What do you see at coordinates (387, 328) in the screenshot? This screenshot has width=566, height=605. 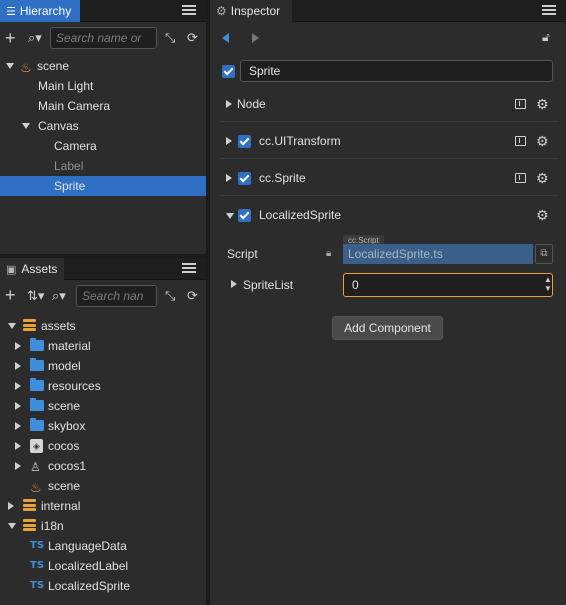 I see `add-component-button: Add Component` at bounding box center [387, 328].